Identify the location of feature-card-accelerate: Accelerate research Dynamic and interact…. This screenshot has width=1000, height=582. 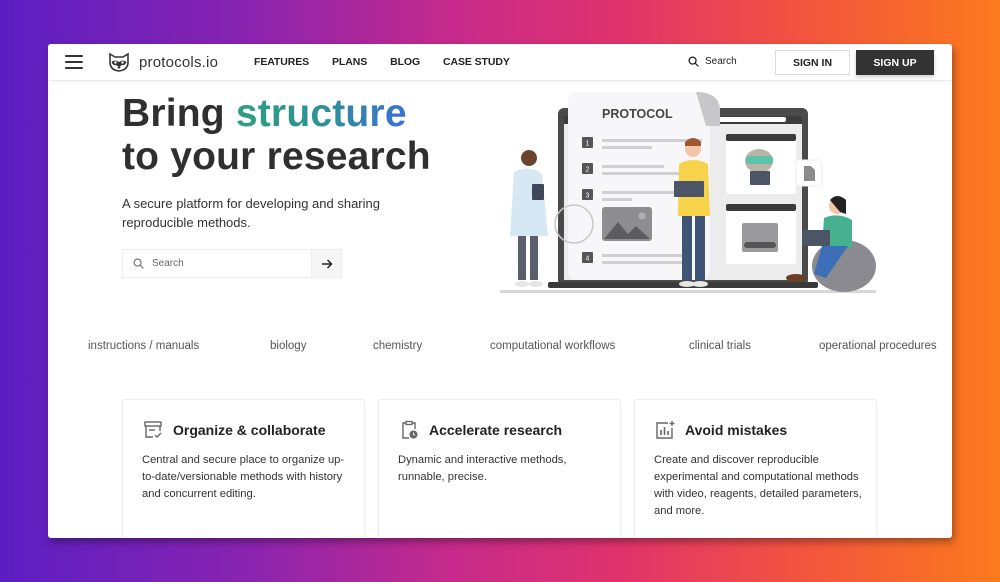
(499, 468).